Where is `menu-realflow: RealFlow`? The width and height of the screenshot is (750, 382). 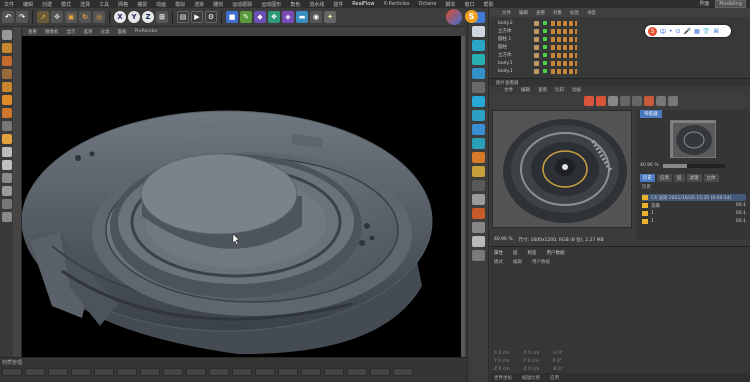
menu-realflow: RealFlow is located at coordinates (363, 4).